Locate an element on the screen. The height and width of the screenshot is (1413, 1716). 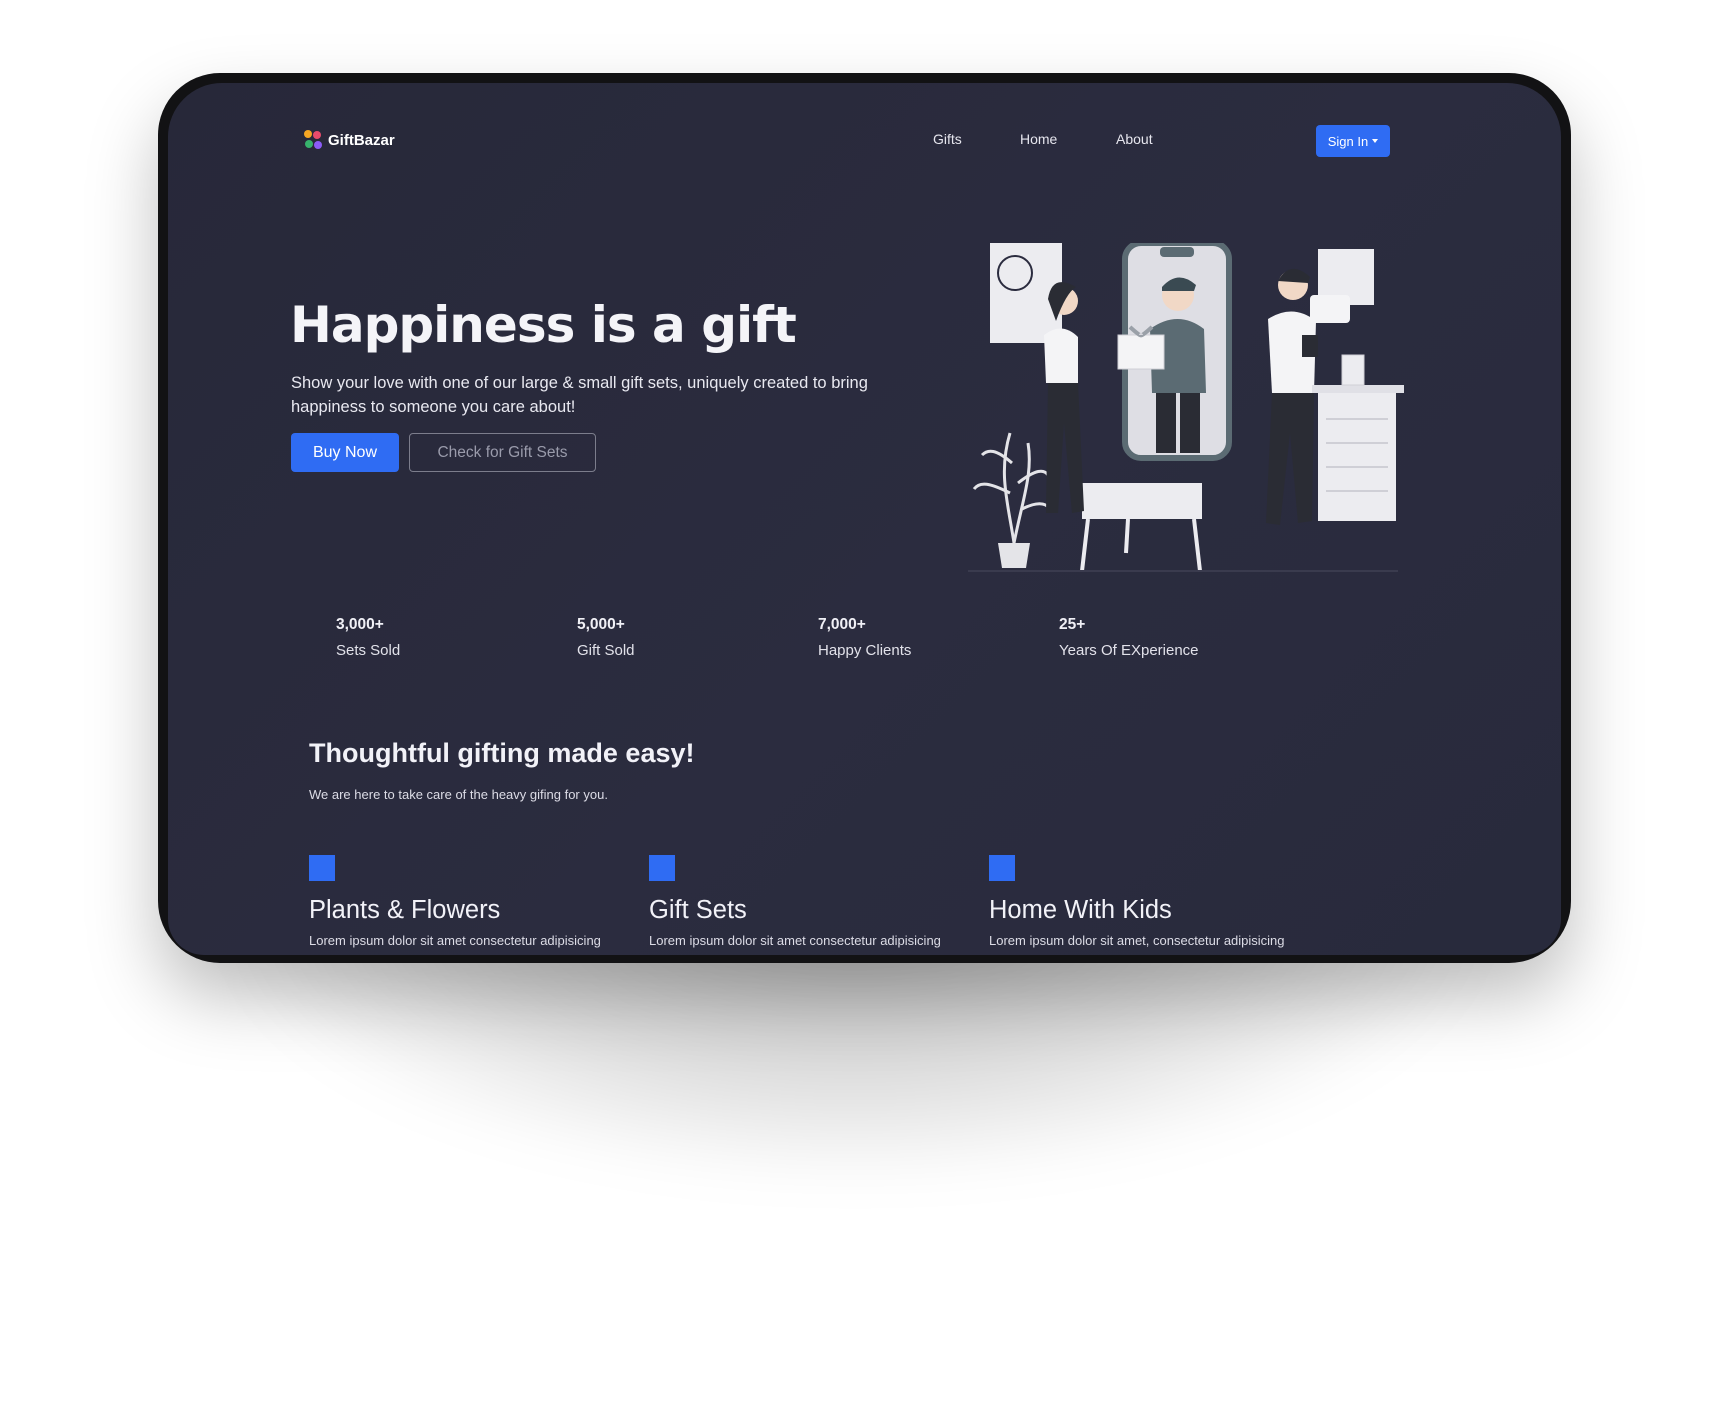
stat-value: 25+ is located at coordinates (1072, 624).